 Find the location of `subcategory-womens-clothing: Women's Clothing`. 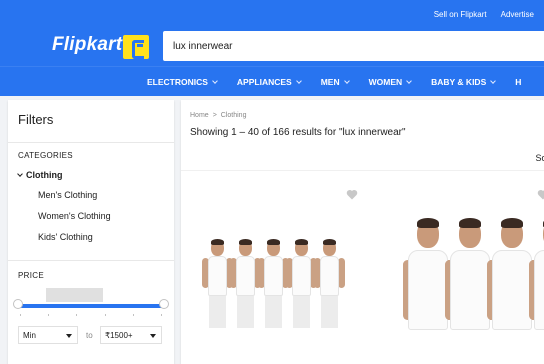

subcategory-womens-clothing: Women's Clothing is located at coordinates (74, 216).